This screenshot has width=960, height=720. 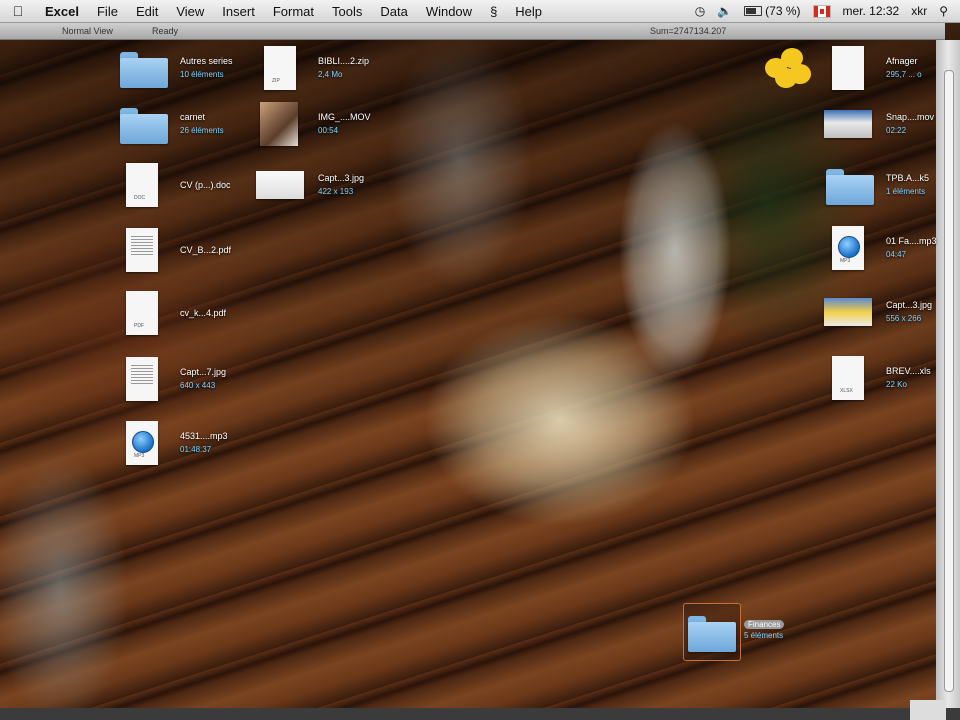 I want to click on desktop-item-file: PDF cv_k...4.pdf, so click(x=172, y=313).